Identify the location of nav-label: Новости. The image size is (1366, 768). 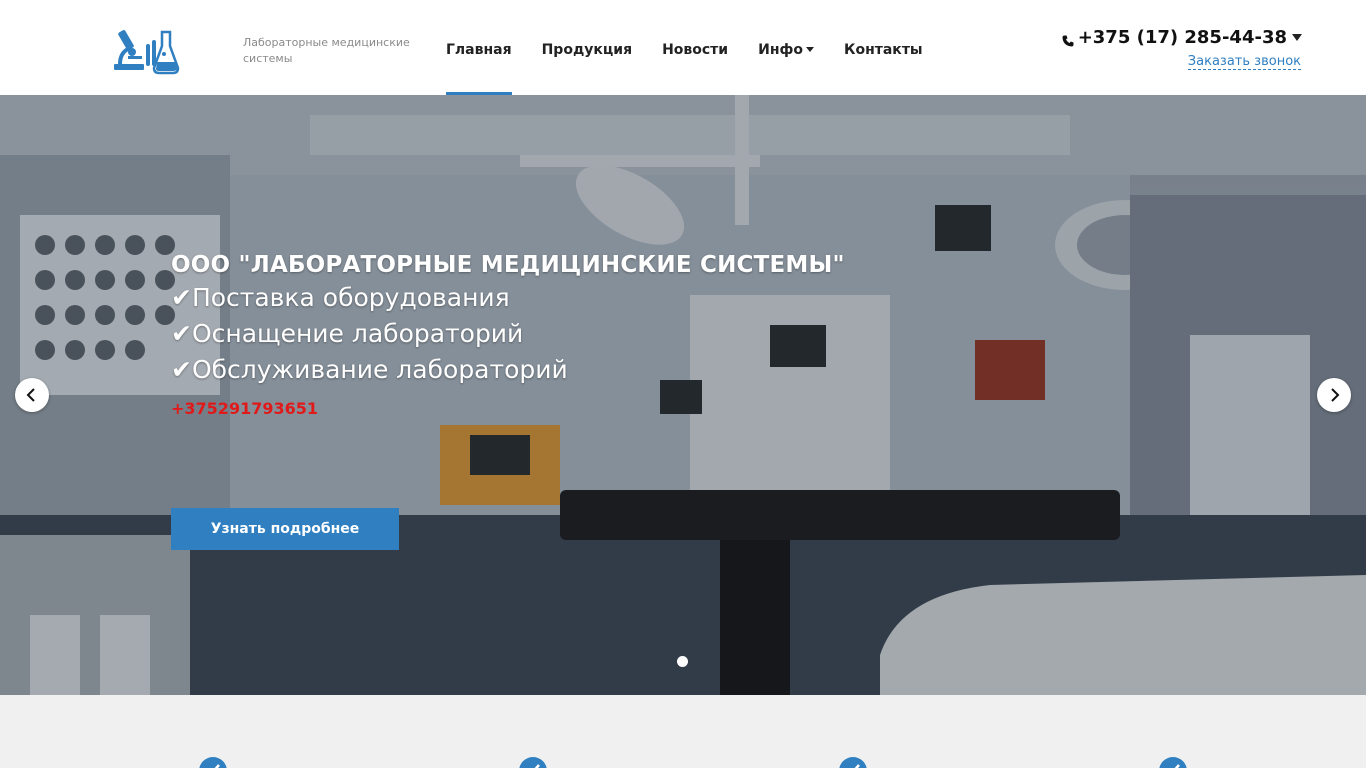
(695, 50).